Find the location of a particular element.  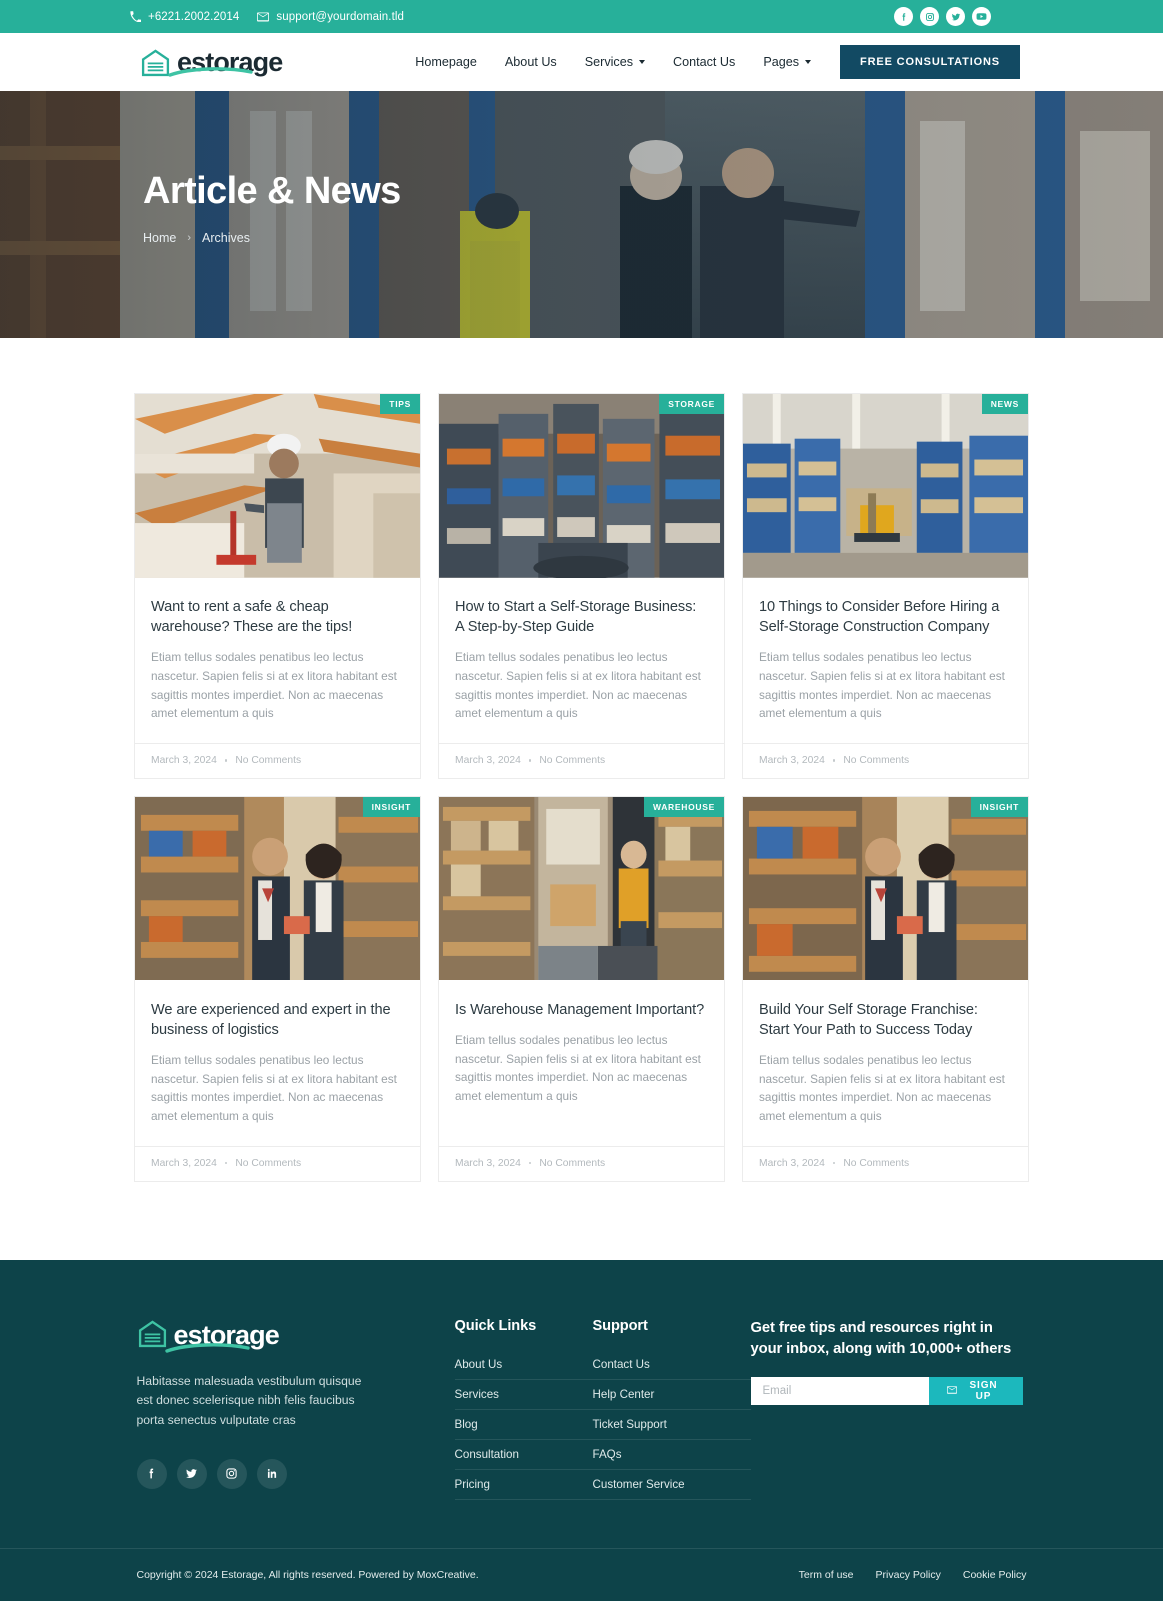

legal-link-cookie-policy: Cookie Policy is located at coordinates (995, 1575).